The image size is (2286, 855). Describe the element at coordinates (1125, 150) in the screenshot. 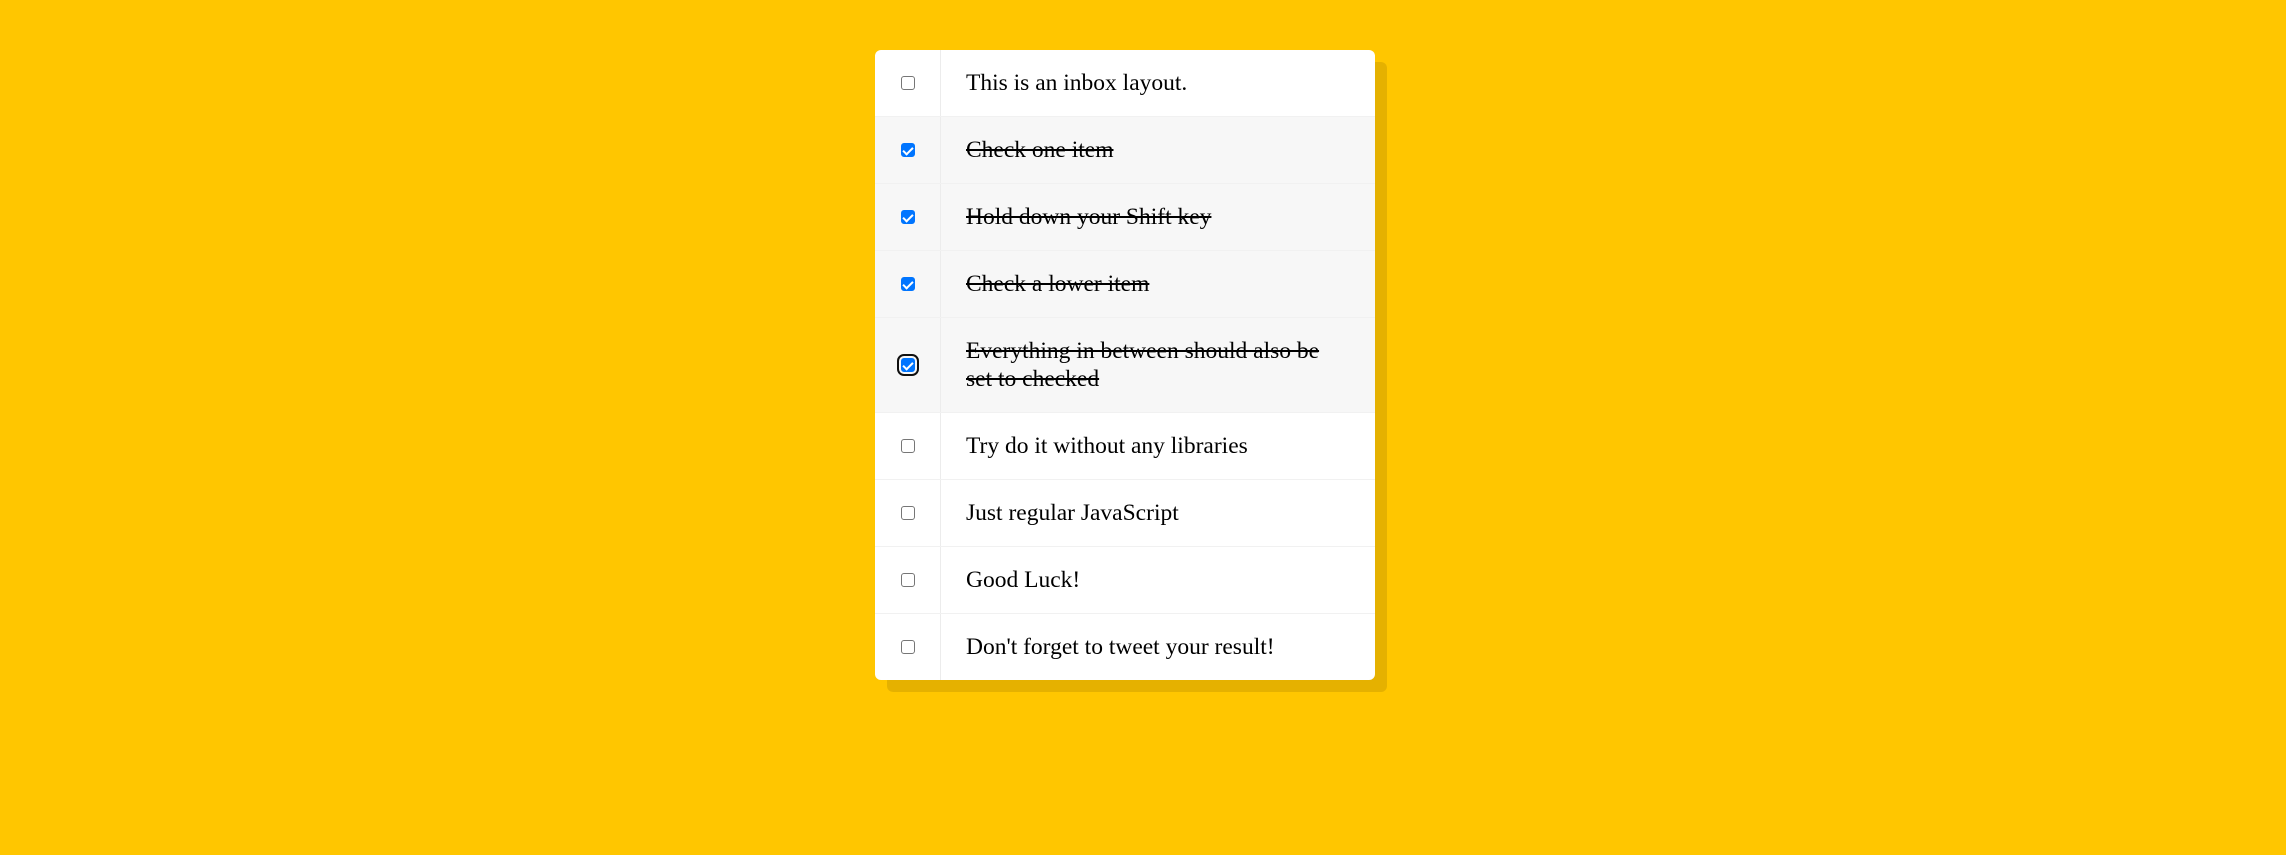

I see `inbox-item: Check one item` at that location.